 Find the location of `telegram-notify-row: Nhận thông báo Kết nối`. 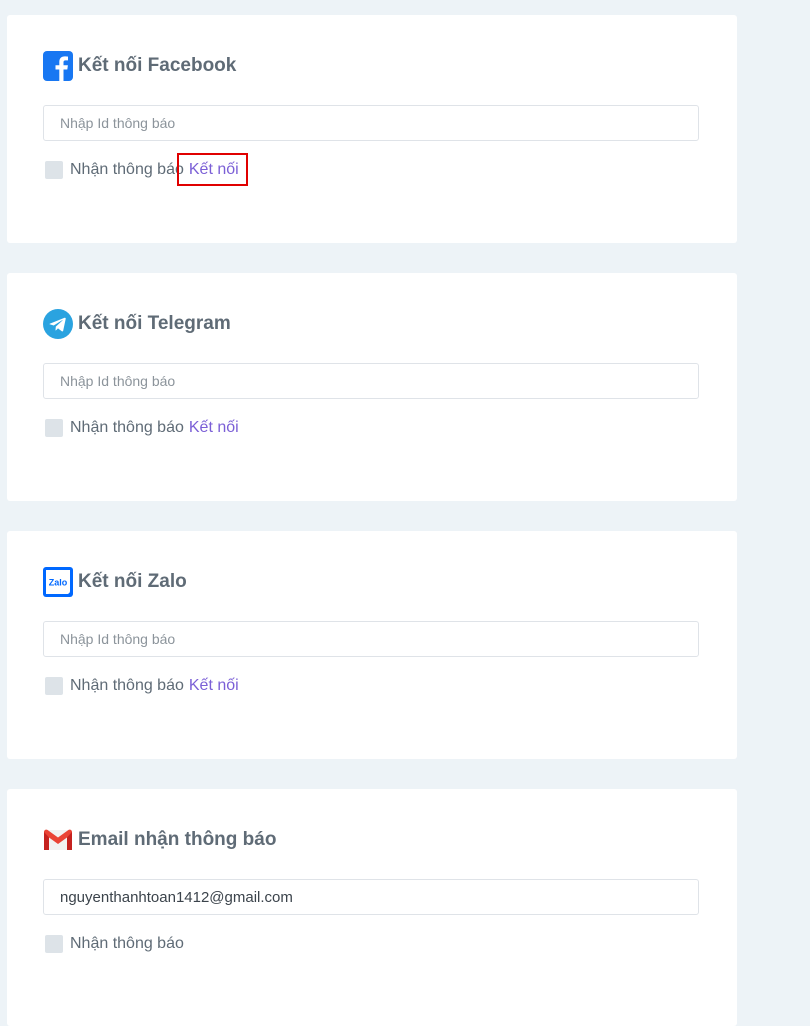

telegram-notify-row: Nhận thông báo Kết nối is located at coordinates (142, 428).